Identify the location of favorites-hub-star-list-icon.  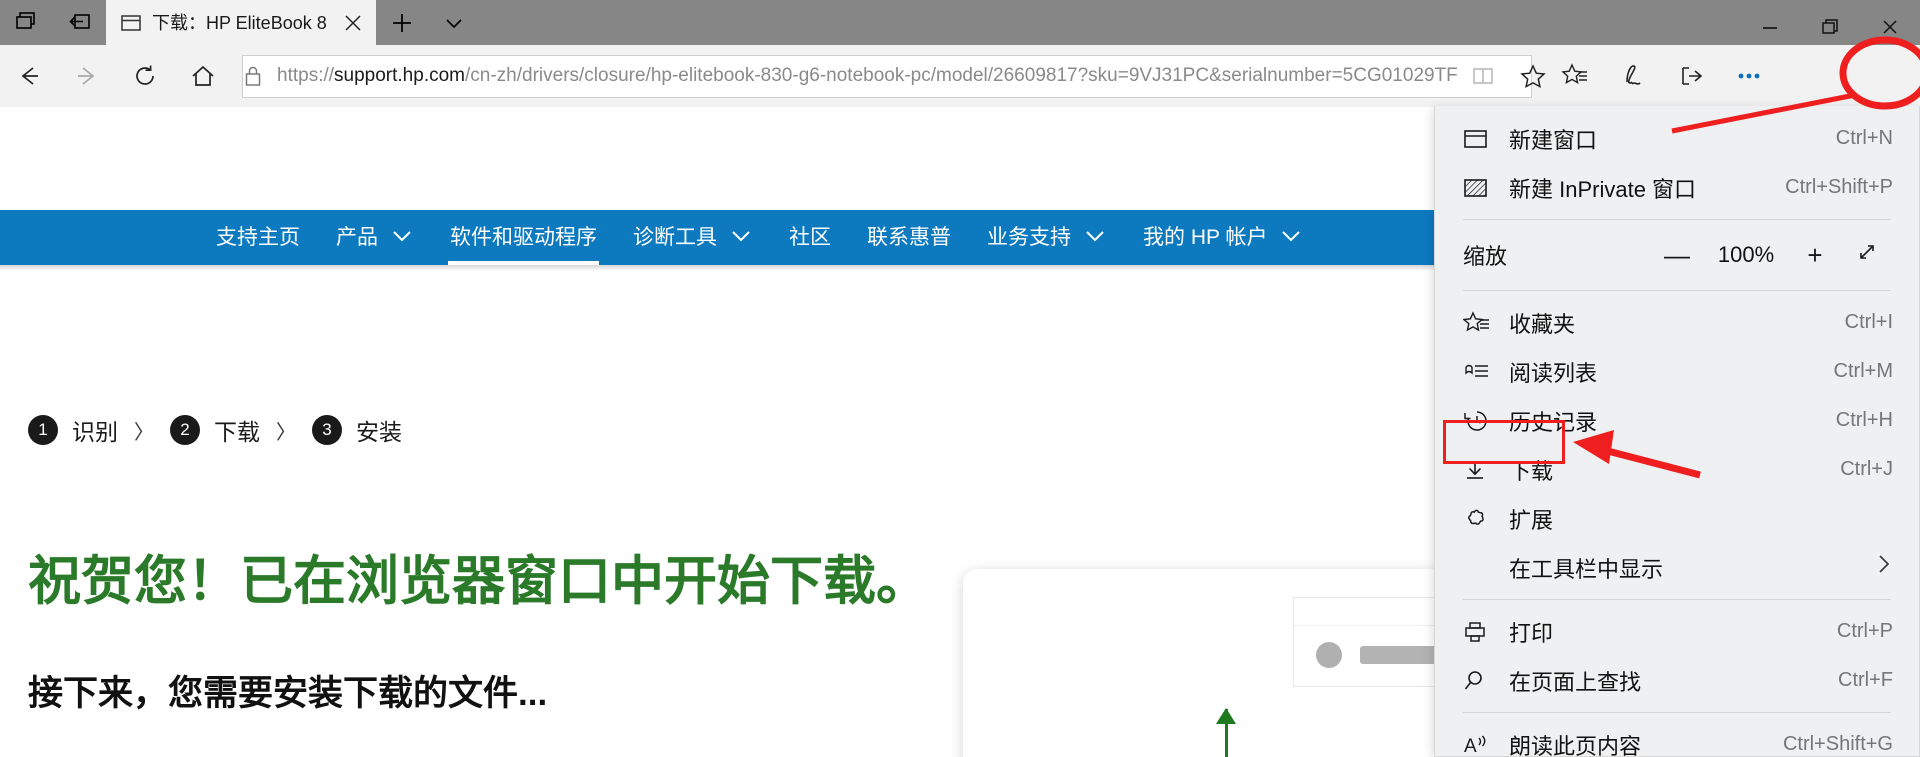
(1575, 76).